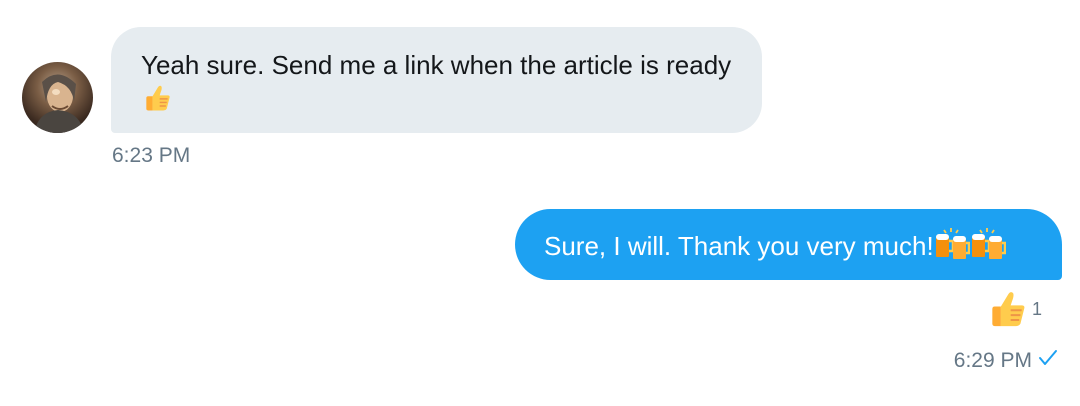  I want to click on incoming-timestamp: 6:23 PM, so click(151, 155).